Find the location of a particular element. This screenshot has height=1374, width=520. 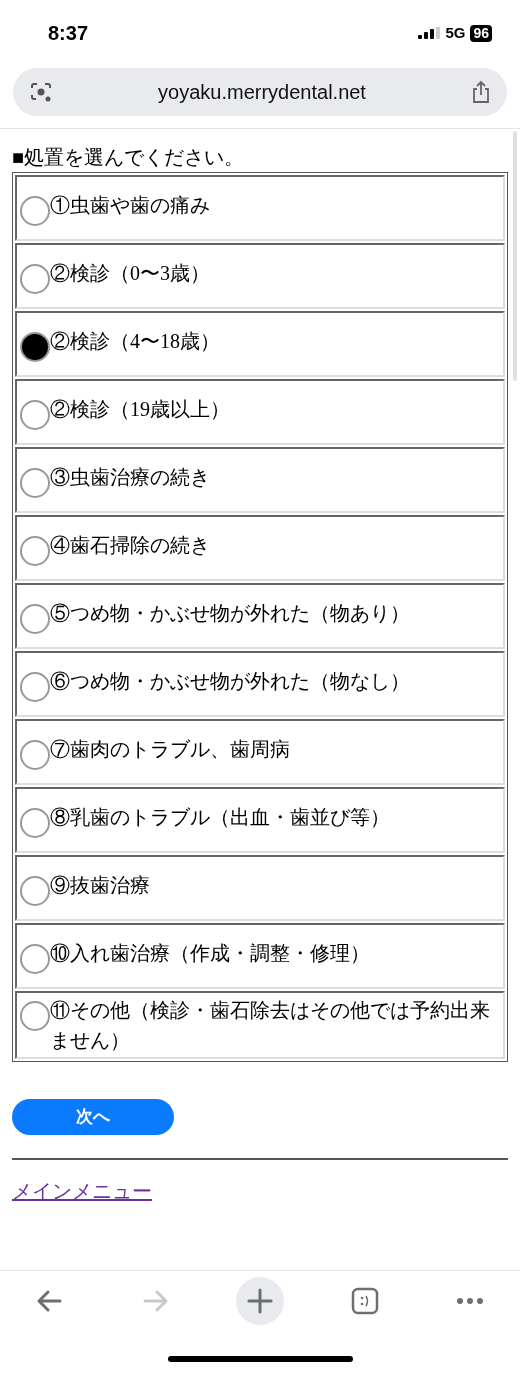

option-label: ①虫歯や歯の痛み is located at coordinates (130, 205).